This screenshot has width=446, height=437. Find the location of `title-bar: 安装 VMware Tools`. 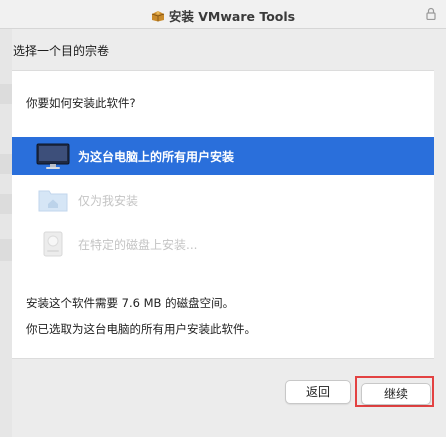

title-bar: 安装 VMware Tools is located at coordinates (223, 14).